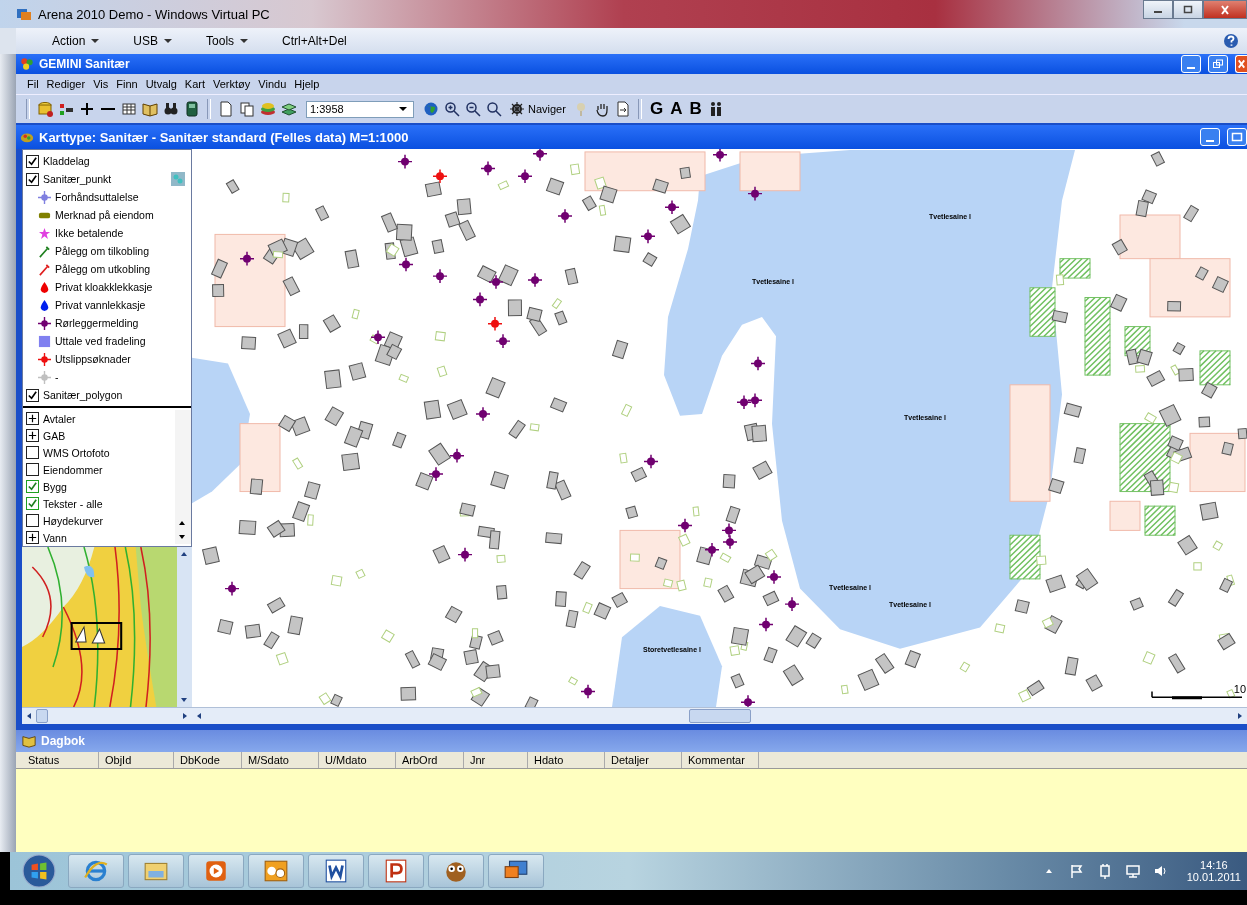 Image resolution: width=1247 pixels, height=905 pixels. What do you see at coordinates (695, 109) in the screenshot?
I see `letter-button: B` at bounding box center [695, 109].